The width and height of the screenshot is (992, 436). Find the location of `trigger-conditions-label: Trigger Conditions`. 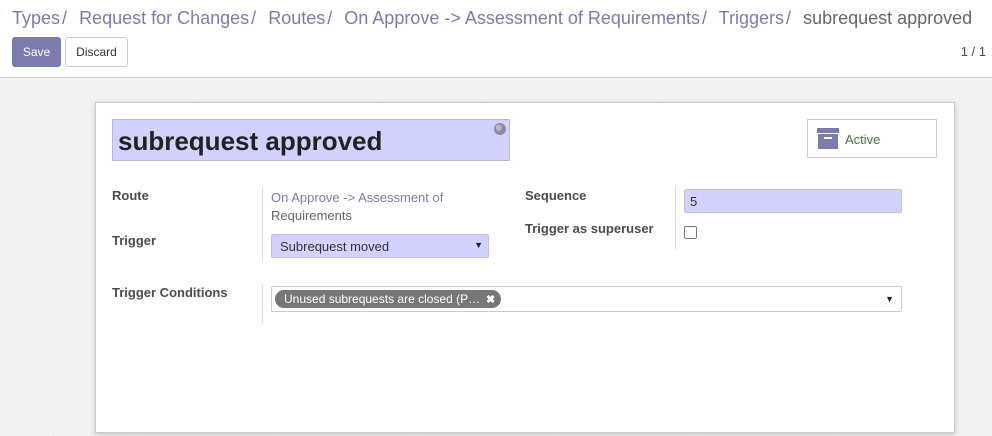

trigger-conditions-label: Trigger Conditions is located at coordinates (170, 292).